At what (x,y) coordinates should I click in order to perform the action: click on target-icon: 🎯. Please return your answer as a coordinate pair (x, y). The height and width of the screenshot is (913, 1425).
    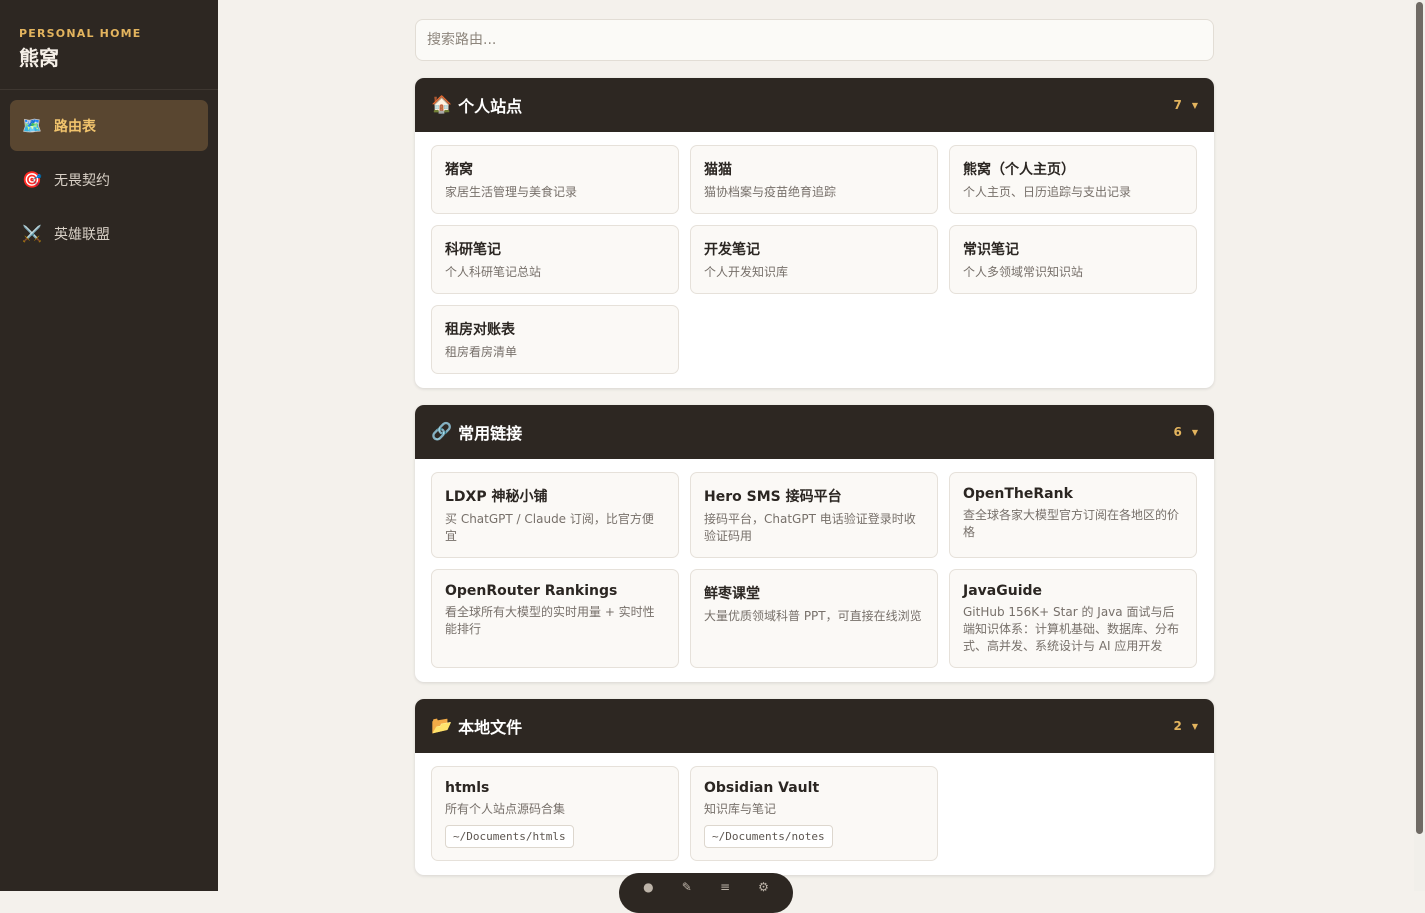
    Looking at the image, I should click on (32, 179).